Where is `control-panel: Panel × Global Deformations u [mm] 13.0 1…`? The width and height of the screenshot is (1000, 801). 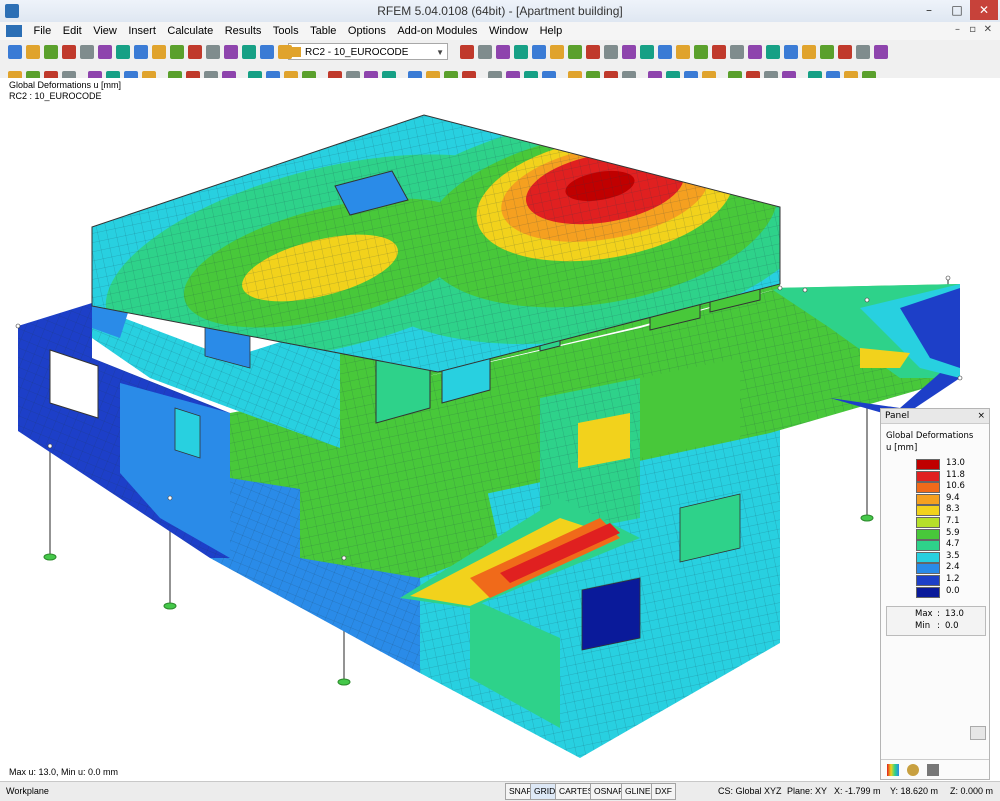 control-panel: Panel × Global Deformations u [mm] 13.0 1… is located at coordinates (935, 594).